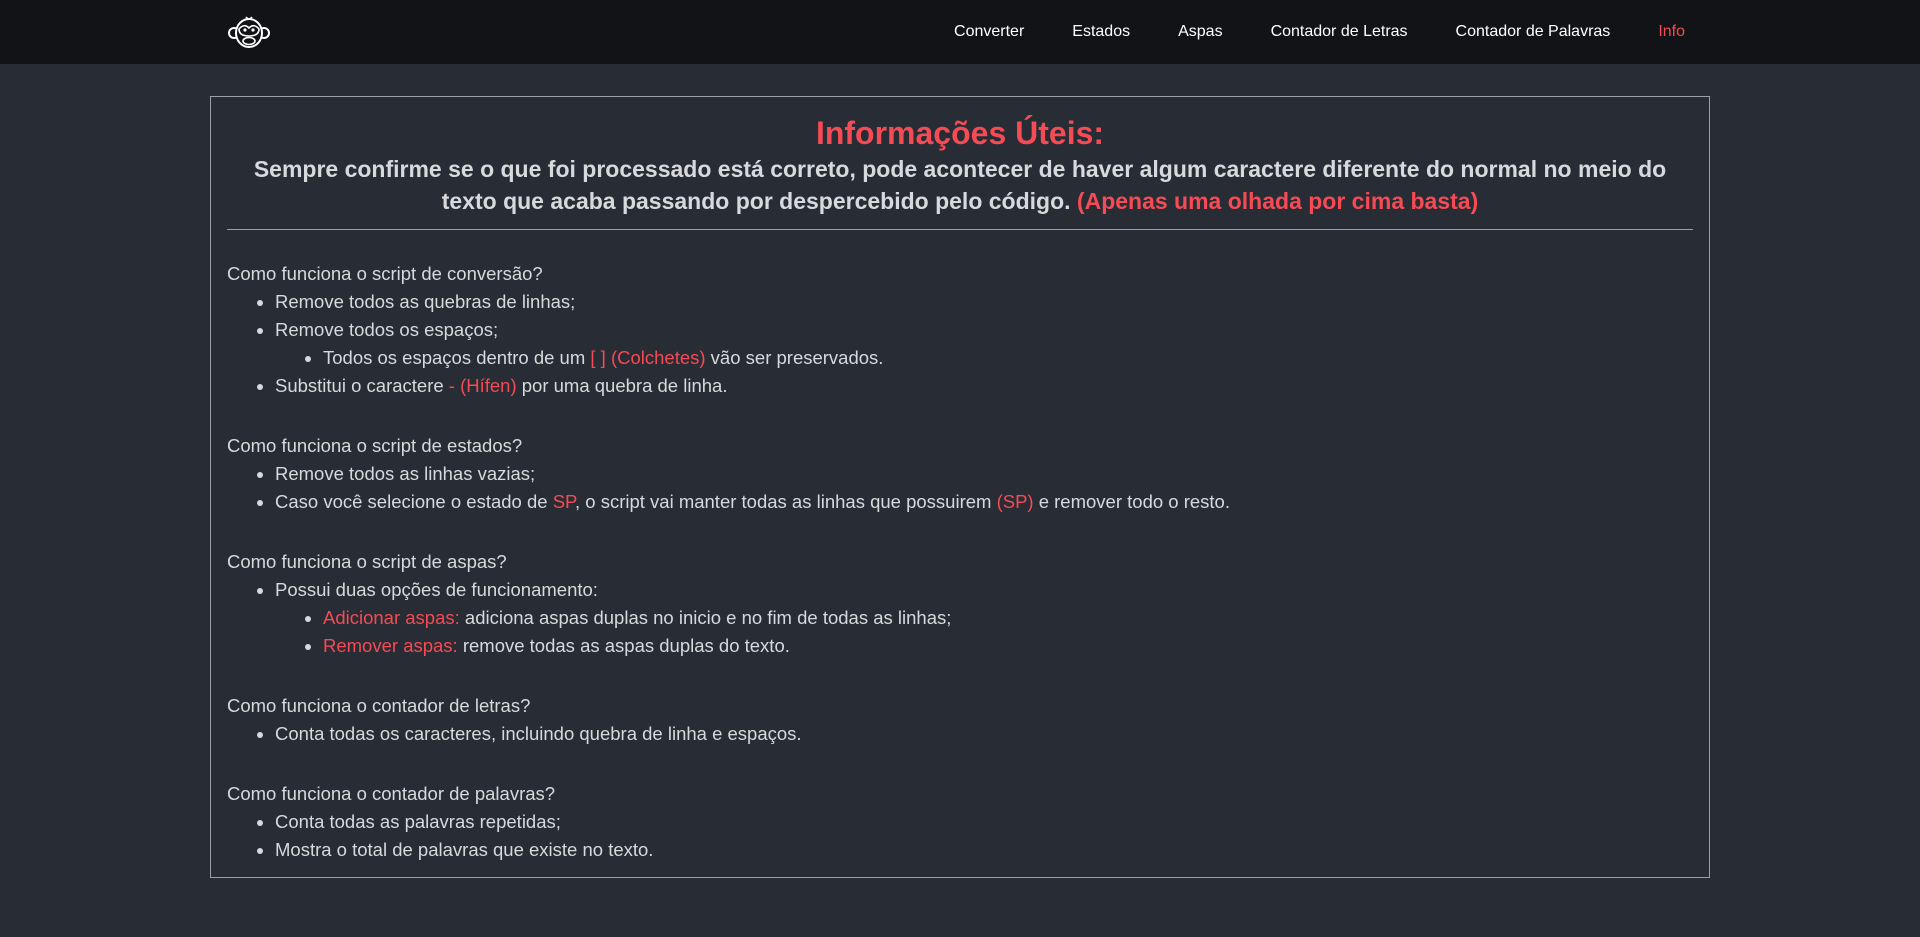 This screenshot has height=937, width=1920. Describe the element at coordinates (391, 793) in the screenshot. I see `question-palavras: Como funciona o contador de palavras?` at that location.